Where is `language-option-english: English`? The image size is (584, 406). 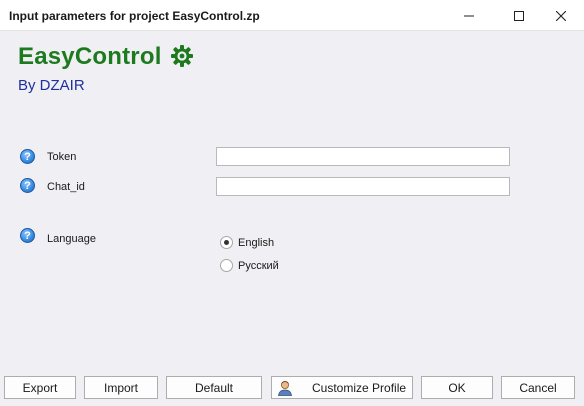
language-option-english: English is located at coordinates (247, 242).